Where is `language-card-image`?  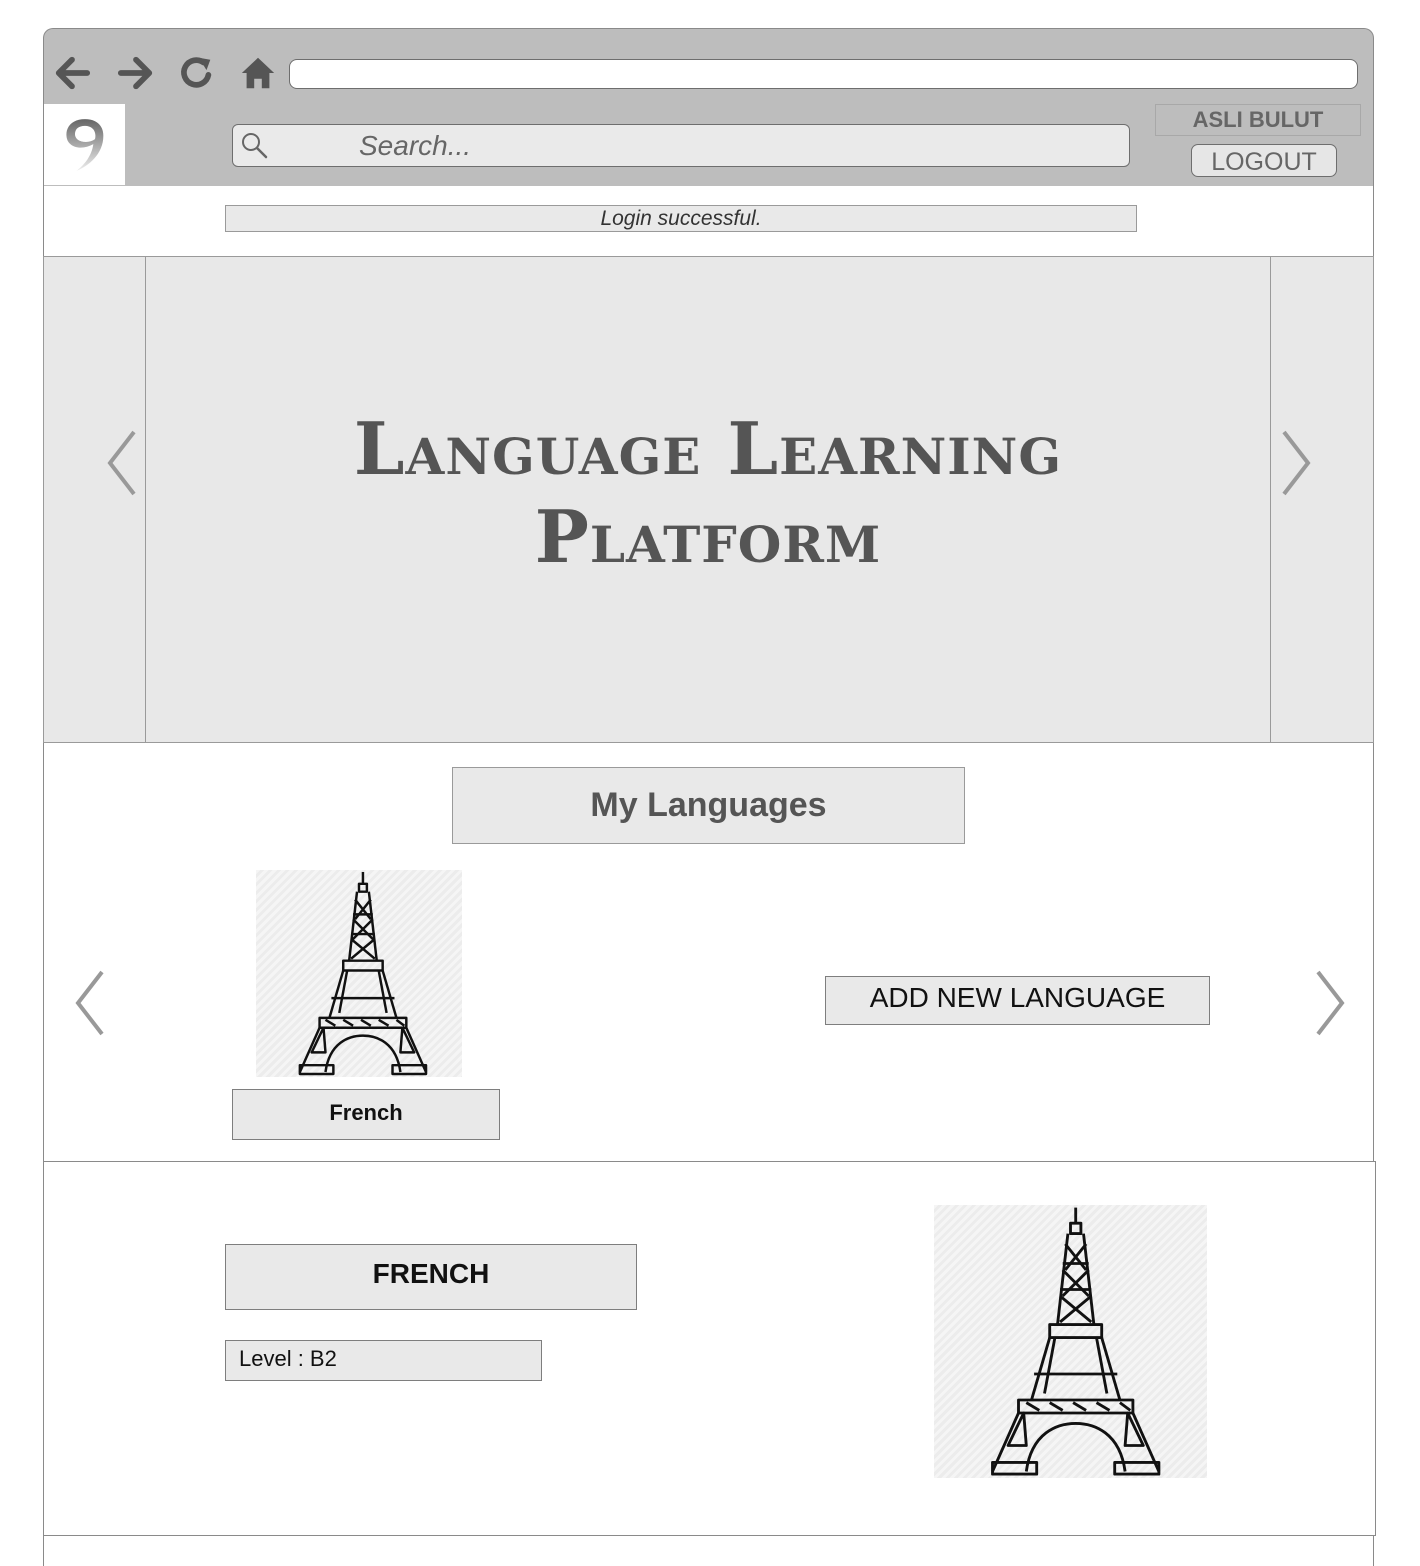
language-card-image is located at coordinates (359, 973).